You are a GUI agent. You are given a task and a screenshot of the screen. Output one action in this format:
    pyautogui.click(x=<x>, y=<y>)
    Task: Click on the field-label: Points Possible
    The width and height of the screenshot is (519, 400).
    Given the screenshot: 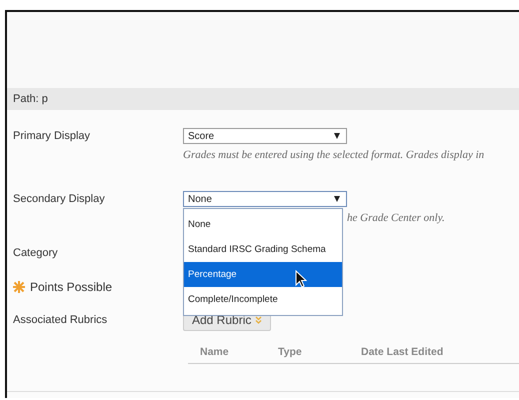 What is the action you would take?
    pyautogui.click(x=71, y=287)
    